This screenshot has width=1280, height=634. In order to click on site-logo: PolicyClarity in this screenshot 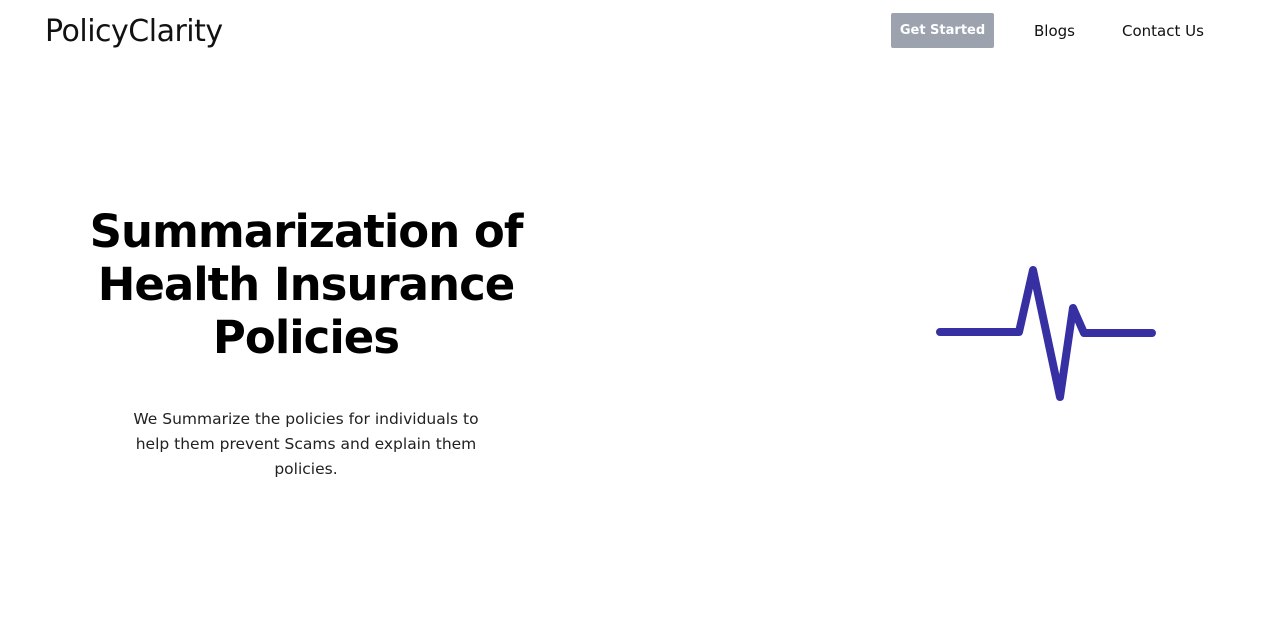, I will do `click(134, 31)`.